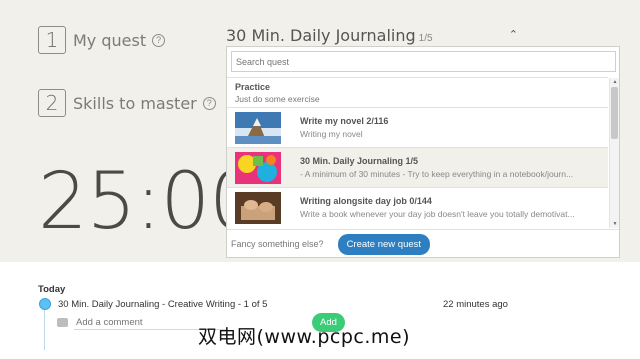  Describe the element at coordinates (45, 304) in the screenshot. I see `timeline-dot-icon` at that location.